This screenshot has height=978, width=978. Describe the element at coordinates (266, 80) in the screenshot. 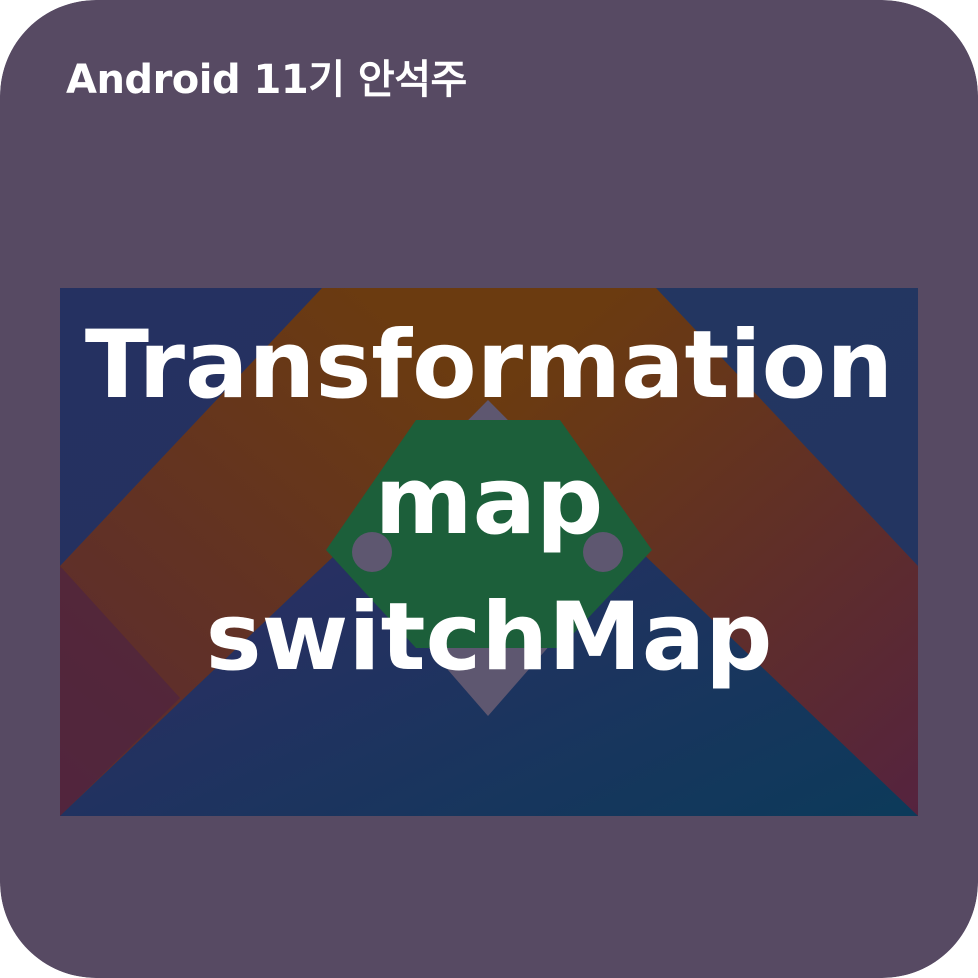

I see `author-label: Android 11기 안석주` at that location.